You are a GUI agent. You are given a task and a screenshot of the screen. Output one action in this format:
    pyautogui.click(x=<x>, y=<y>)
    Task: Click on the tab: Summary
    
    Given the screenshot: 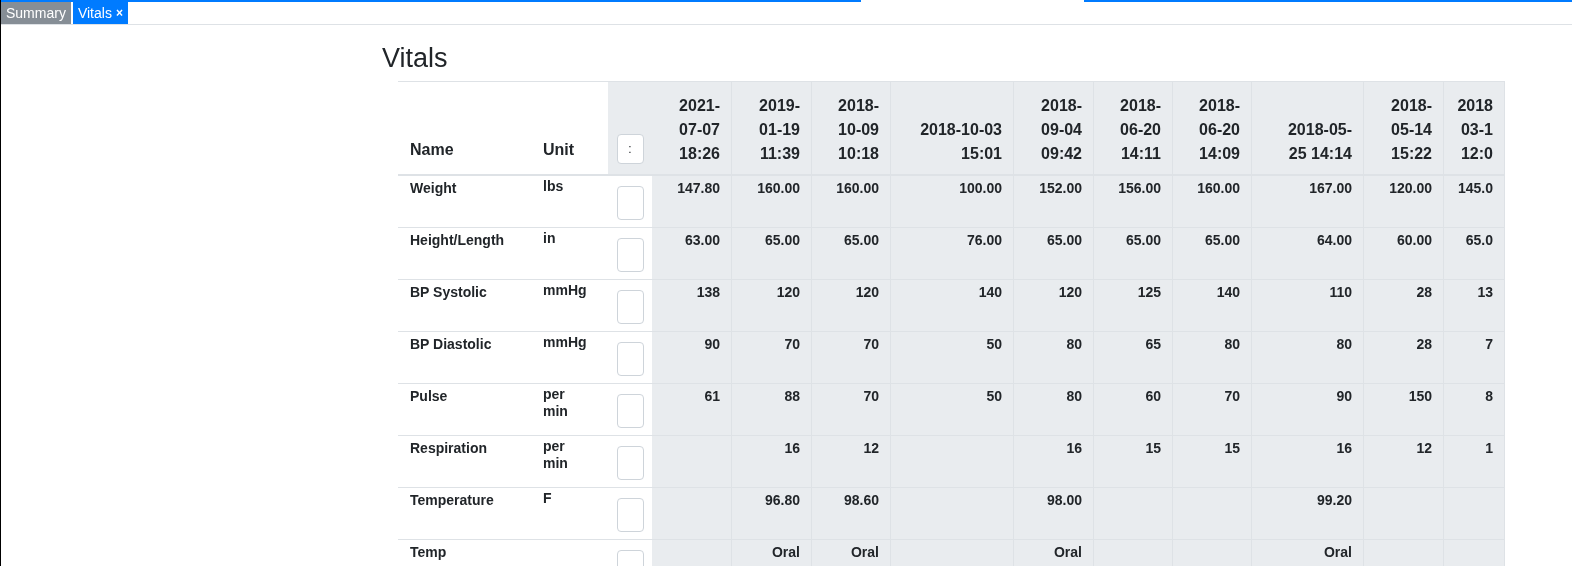 What is the action you would take?
    pyautogui.click(x=36, y=13)
    